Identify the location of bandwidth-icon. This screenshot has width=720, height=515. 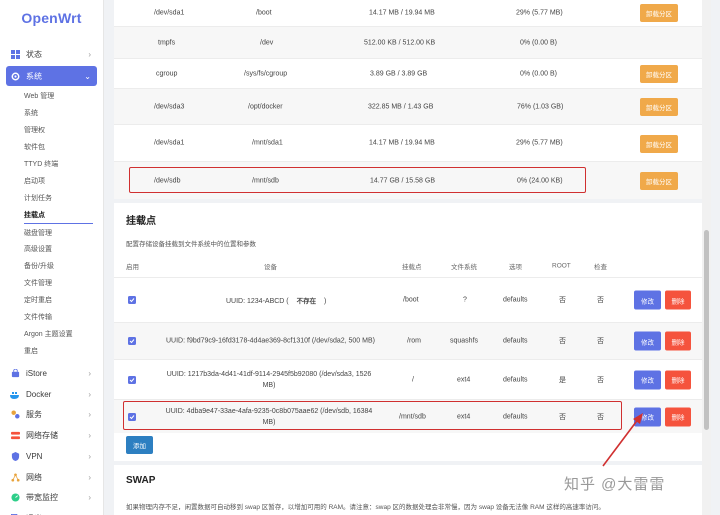
(15, 498).